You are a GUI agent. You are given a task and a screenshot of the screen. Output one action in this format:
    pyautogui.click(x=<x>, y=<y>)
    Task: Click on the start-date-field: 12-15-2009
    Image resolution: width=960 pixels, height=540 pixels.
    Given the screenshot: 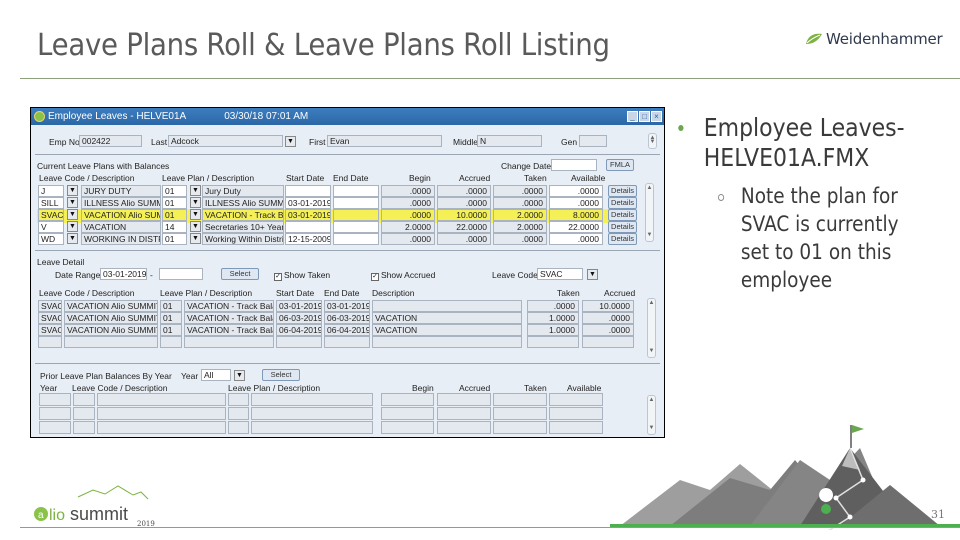 What is the action you would take?
    pyautogui.click(x=308, y=239)
    